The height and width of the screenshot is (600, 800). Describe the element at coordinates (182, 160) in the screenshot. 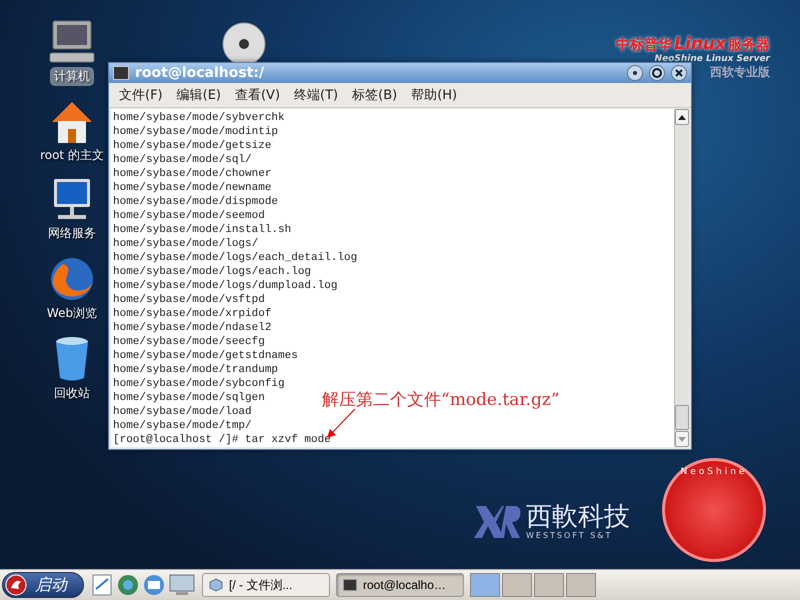

I see `terminal-line: home/sybase/mode/sql/` at that location.